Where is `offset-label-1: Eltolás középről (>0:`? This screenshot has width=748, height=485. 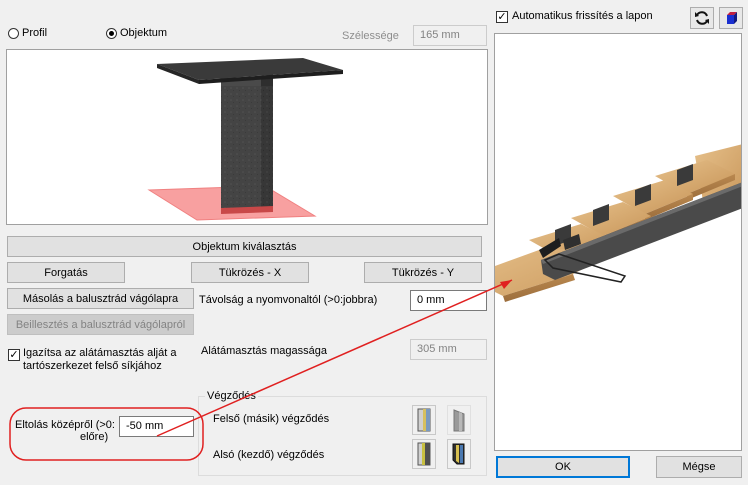 offset-label-1: Eltolás középről (>0: is located at coordinates (65, 425).